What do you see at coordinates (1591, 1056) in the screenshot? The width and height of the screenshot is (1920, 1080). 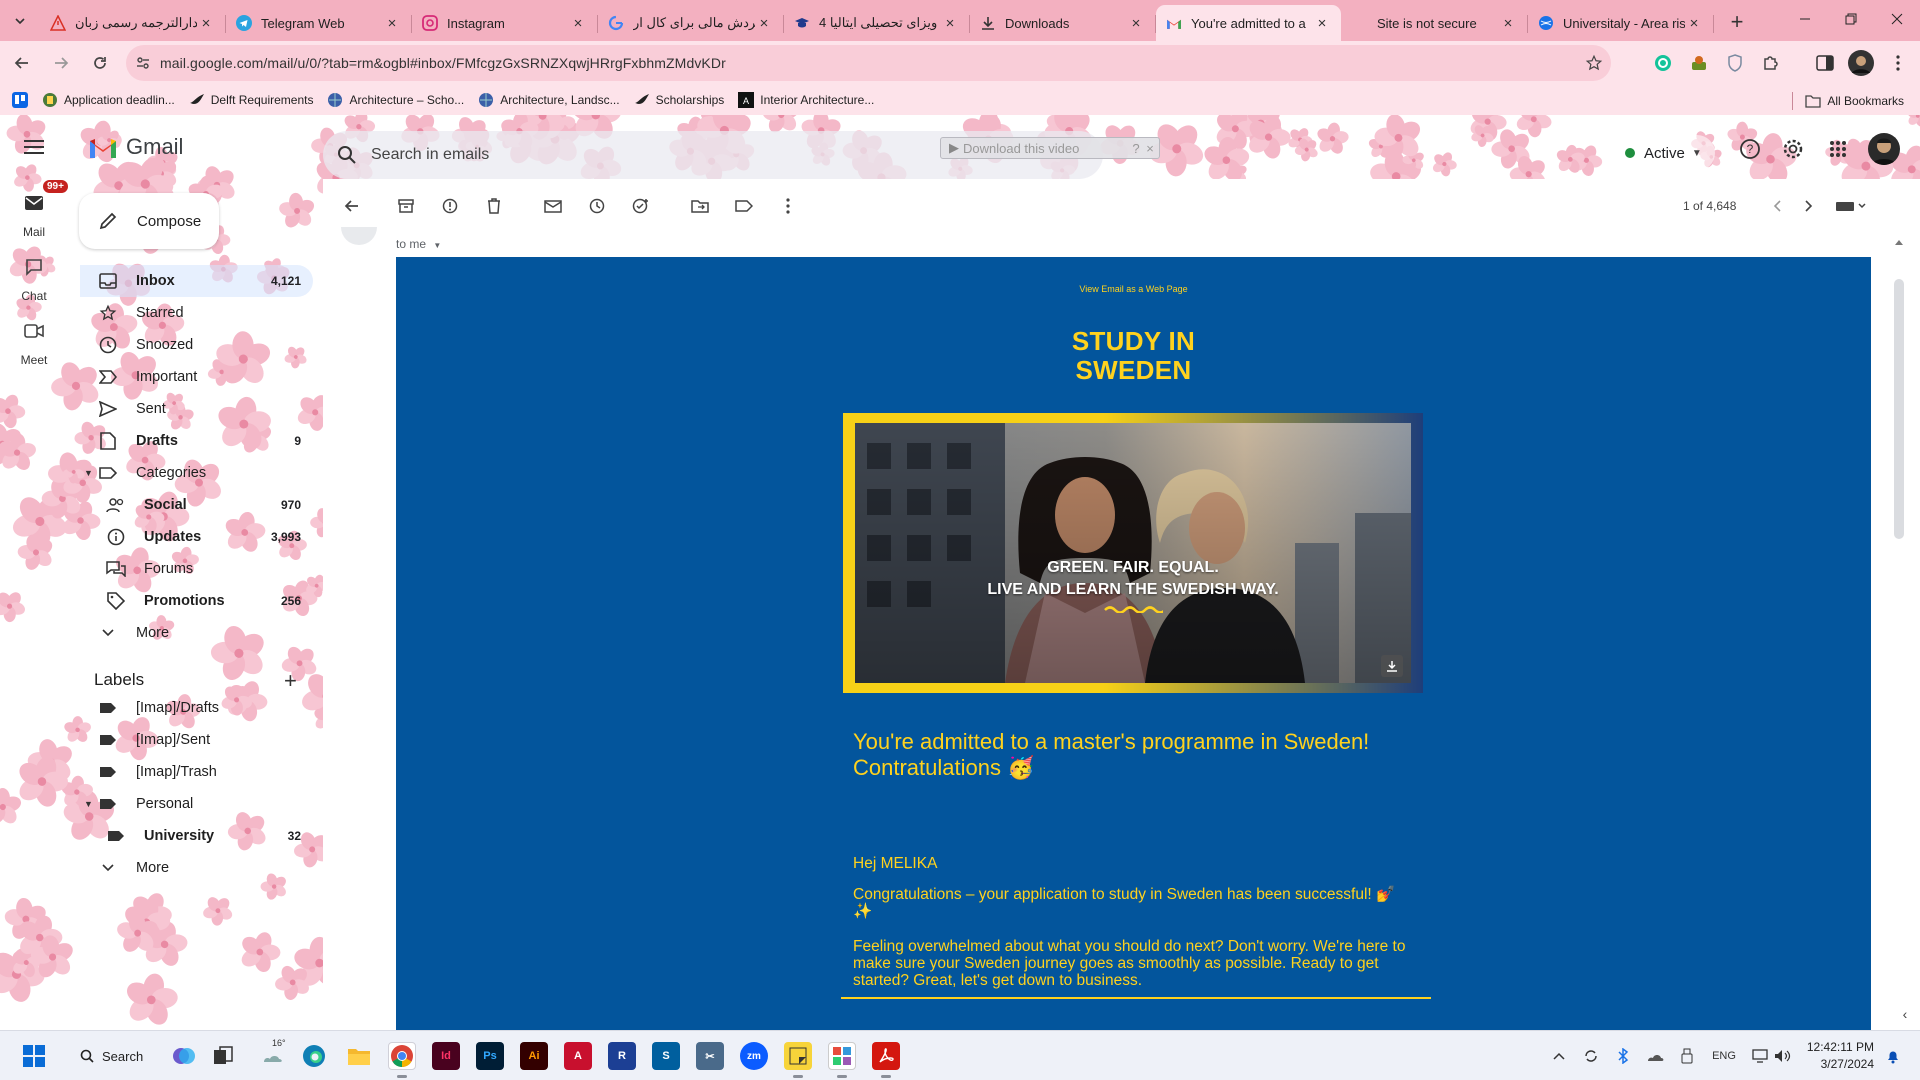 I see `sync-icon` at bounding box center [1591, 1056].